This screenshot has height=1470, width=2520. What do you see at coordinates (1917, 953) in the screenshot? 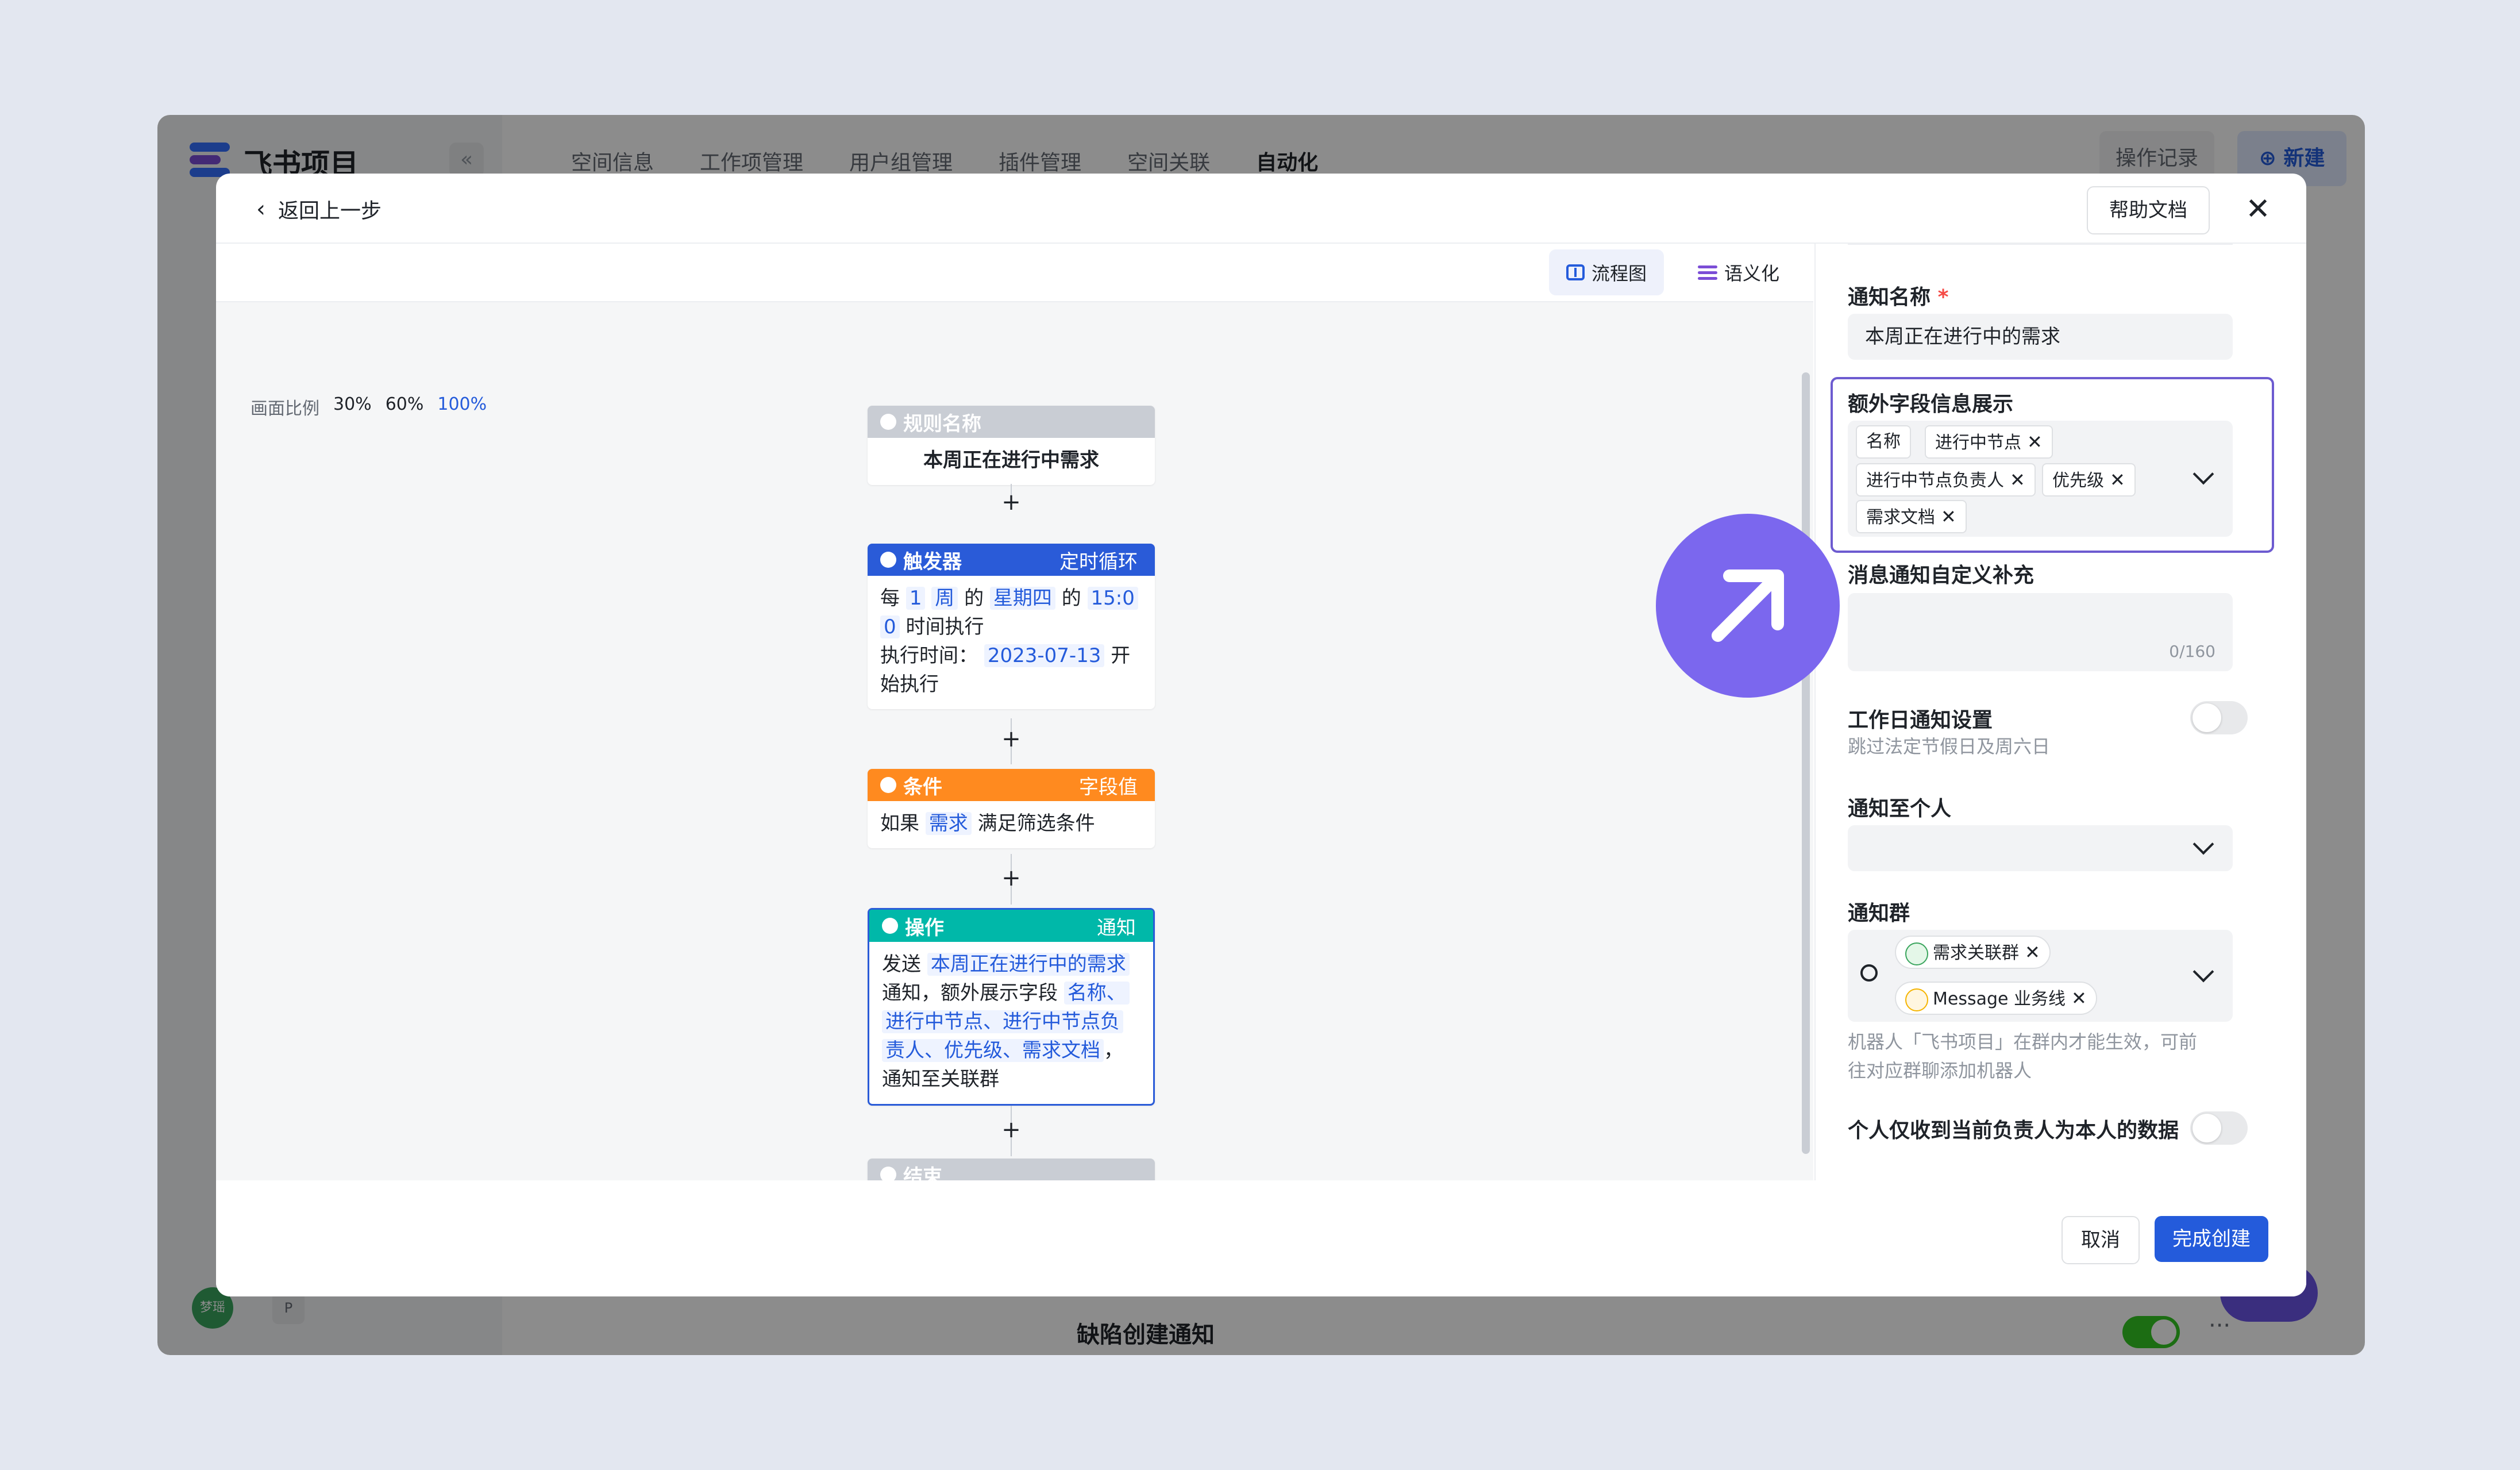
I see `group-avatar-icon` at bounding box center [1917, 953].